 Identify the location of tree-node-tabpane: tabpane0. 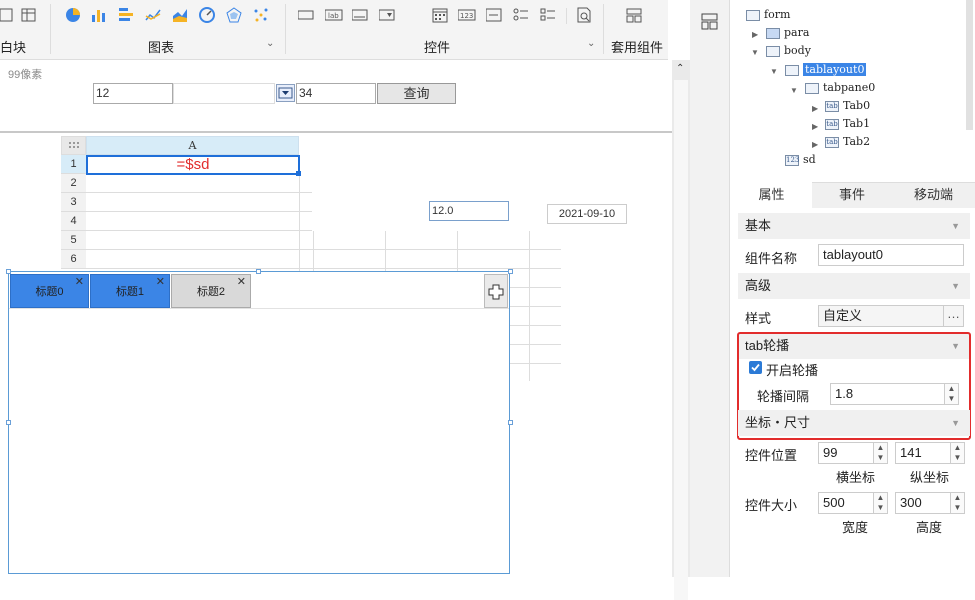
(840, 88).